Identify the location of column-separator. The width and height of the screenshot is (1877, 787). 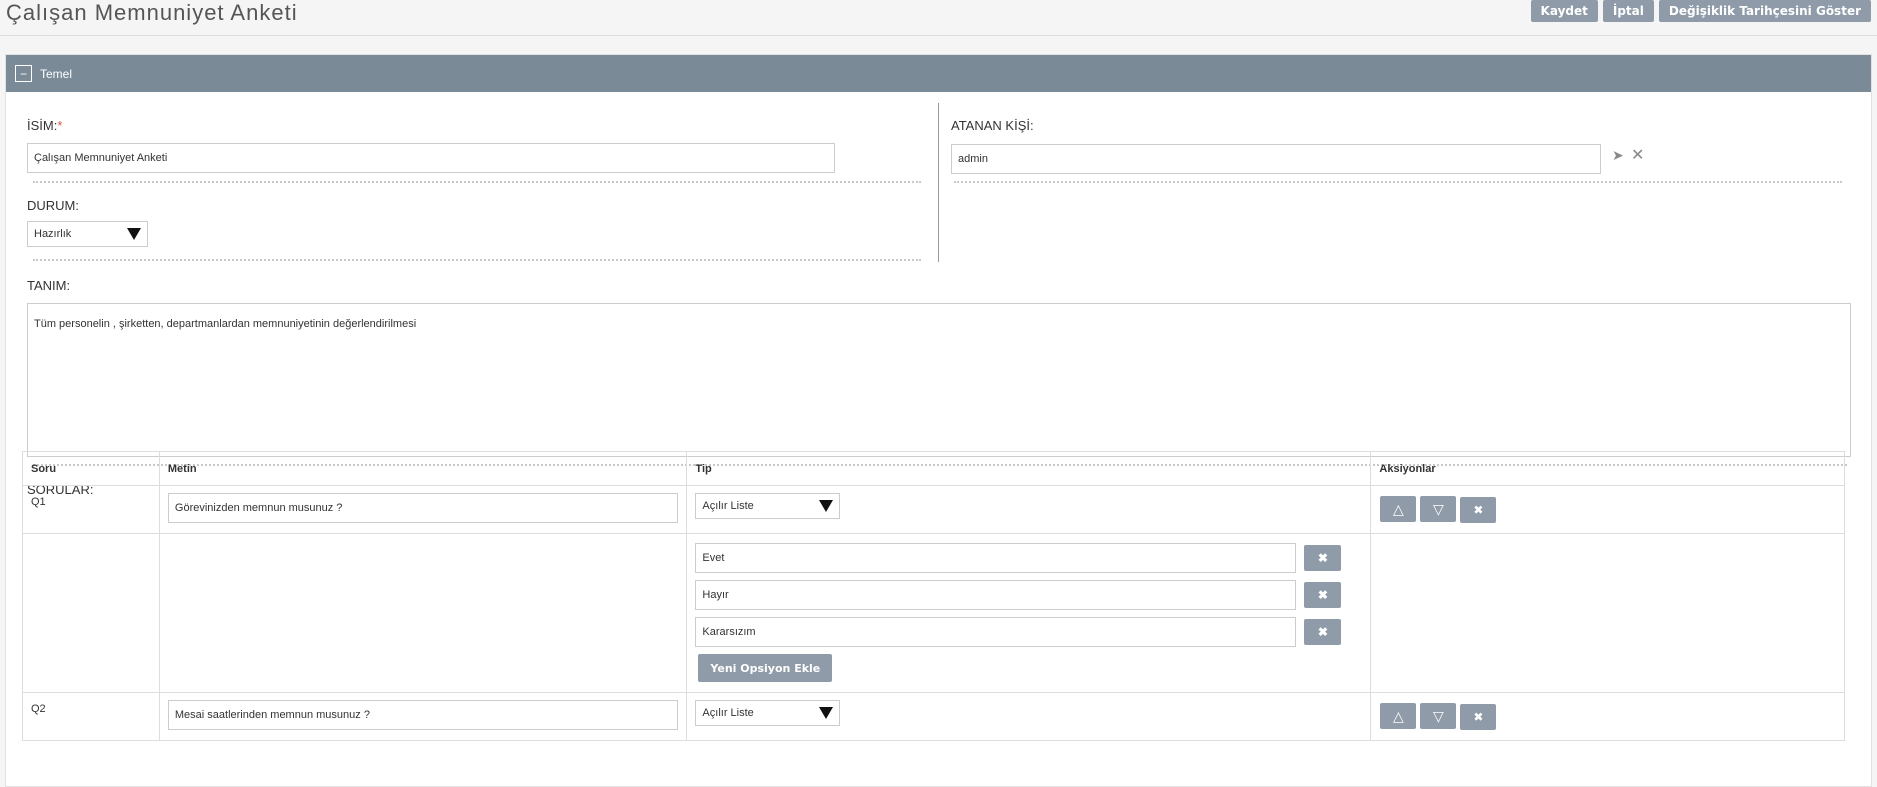
(938, 182).